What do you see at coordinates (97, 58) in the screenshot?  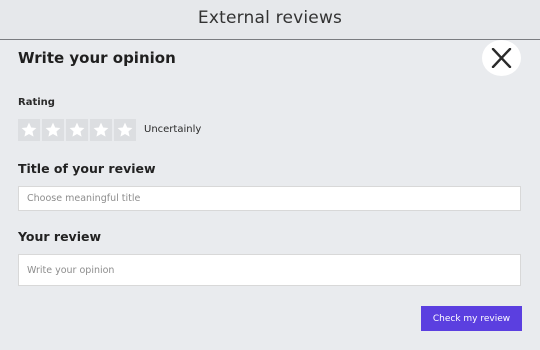 I see `form-title: Write your opinion` at bounding box center [97, 58].